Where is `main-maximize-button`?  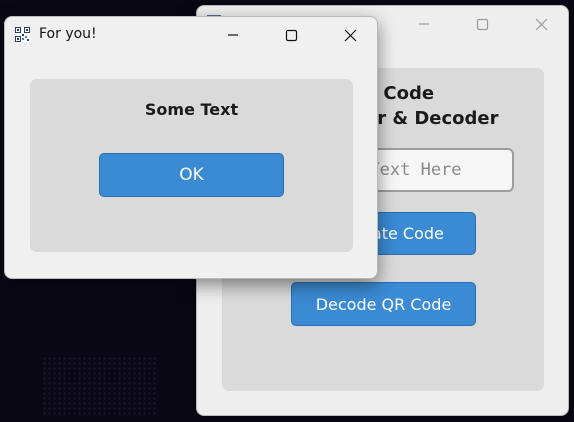
main-maximize-button is located at coordinates (482, 24).